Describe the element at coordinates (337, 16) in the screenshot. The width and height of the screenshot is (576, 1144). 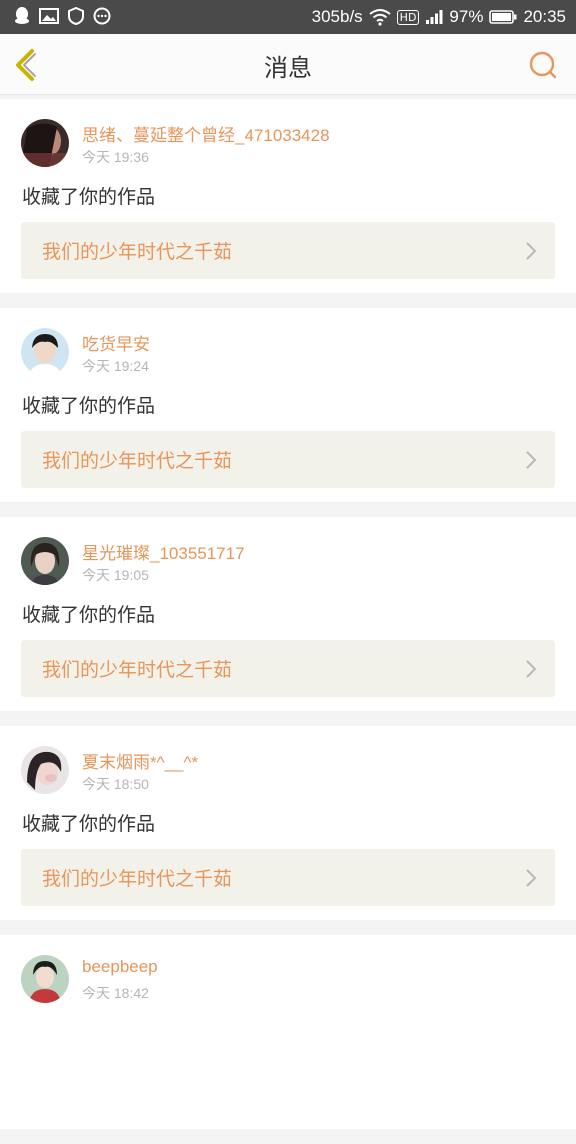
I see `net-speed: 305b/s` at that location.